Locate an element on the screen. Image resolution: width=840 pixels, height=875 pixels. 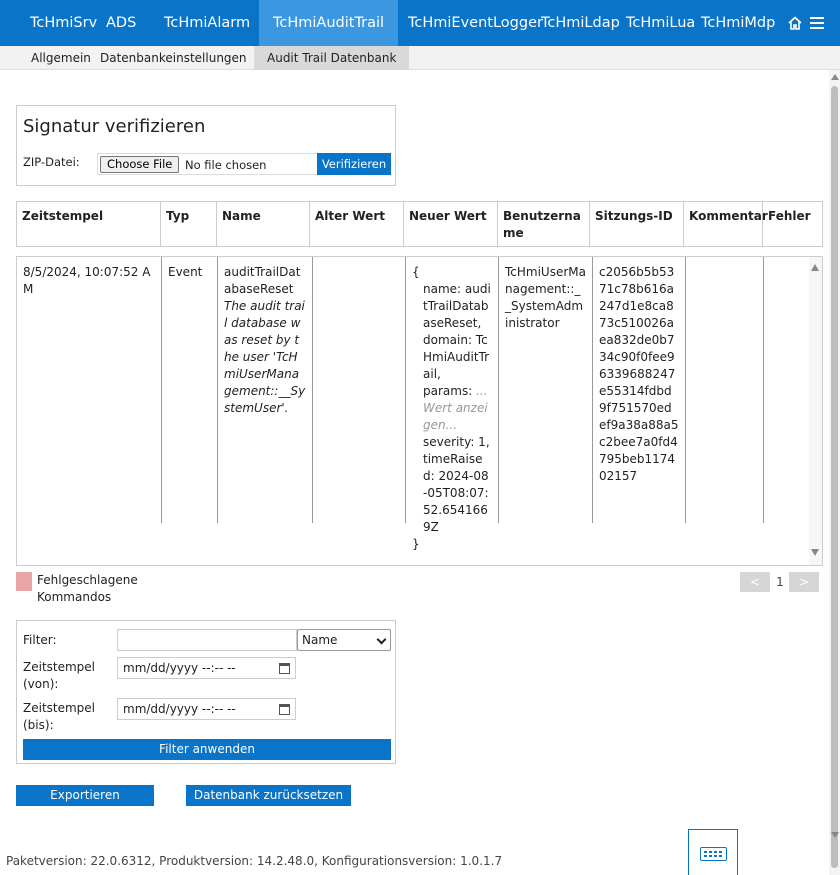
filter-field-select: Name is located at coordinates (344, 640).